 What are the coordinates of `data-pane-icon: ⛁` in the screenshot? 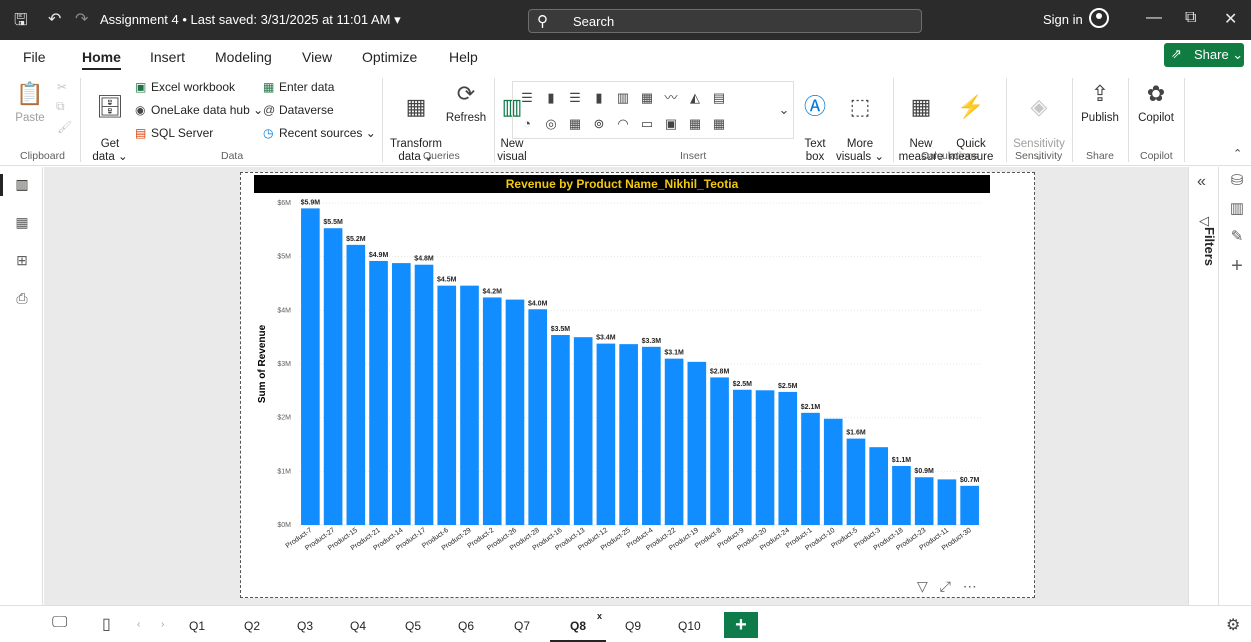 It's located at (1237, 180).